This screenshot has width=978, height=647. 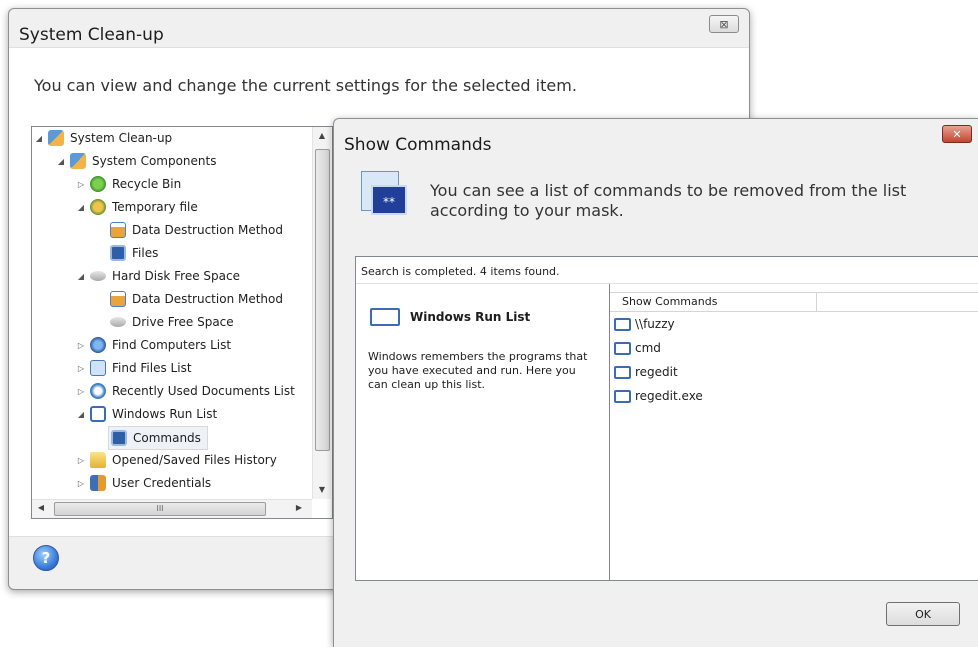 I want to click on command-label: regedit.exe, so click(x=669, y=396).